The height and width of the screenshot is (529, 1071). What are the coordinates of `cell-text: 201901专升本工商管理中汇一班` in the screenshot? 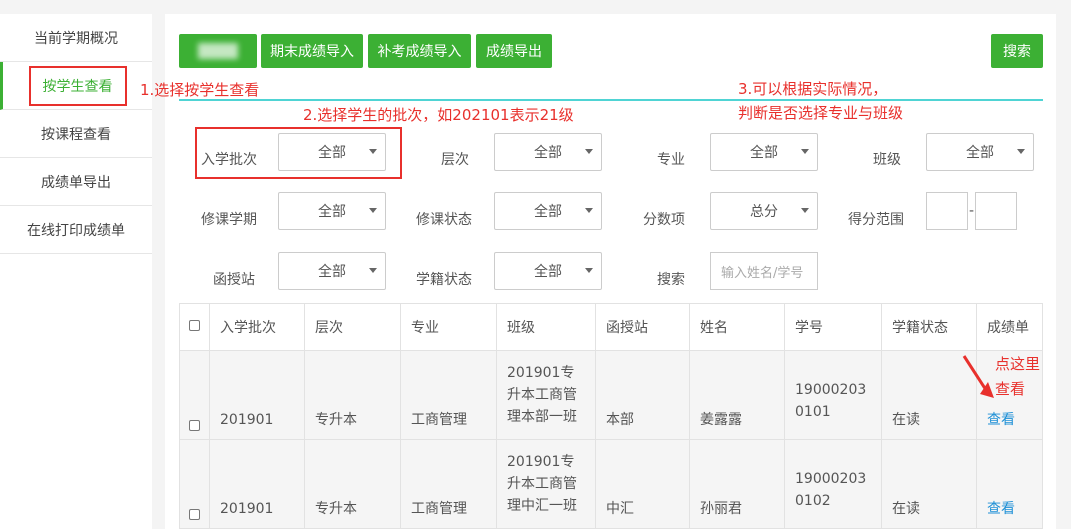 It's located at (542, 484).